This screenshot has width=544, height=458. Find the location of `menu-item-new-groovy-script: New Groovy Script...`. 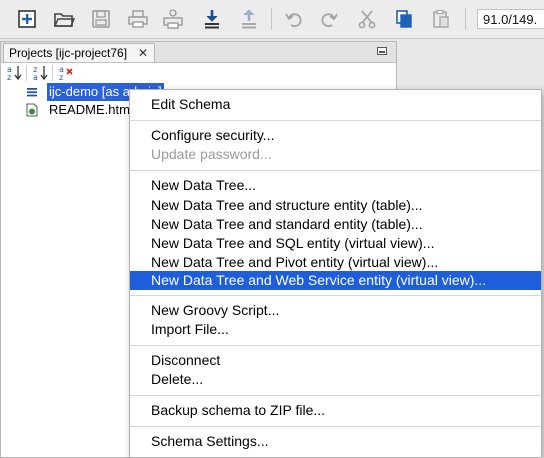

menu-item-new-groovy-script: New Groovy Script... is located at coordinates (335, 310).